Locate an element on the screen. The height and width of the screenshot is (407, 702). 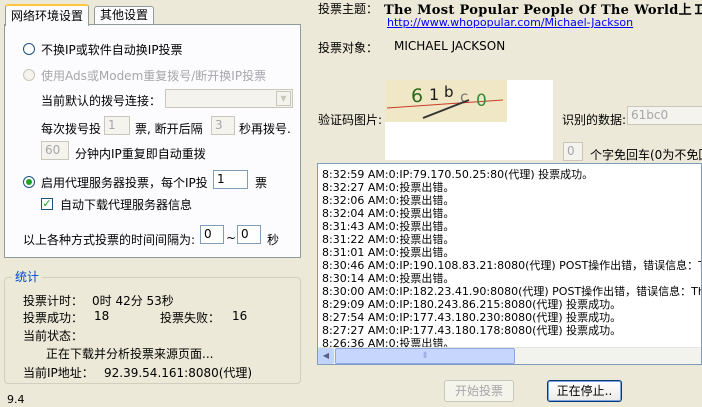
log-line: 8:31:22 AM:0:投票出错。 is located at coordinates (388, 239).